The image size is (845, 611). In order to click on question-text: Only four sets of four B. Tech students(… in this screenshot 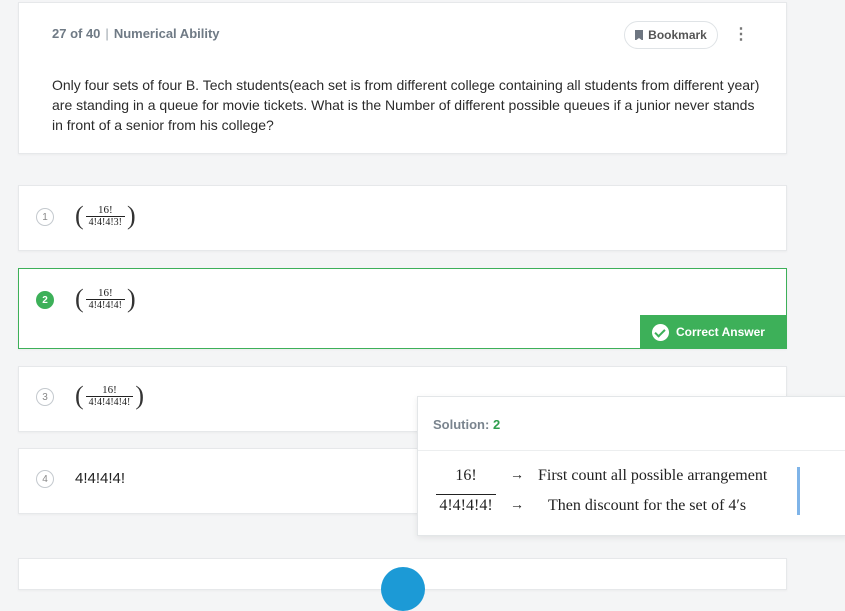, I will do `click(406, 105)`.